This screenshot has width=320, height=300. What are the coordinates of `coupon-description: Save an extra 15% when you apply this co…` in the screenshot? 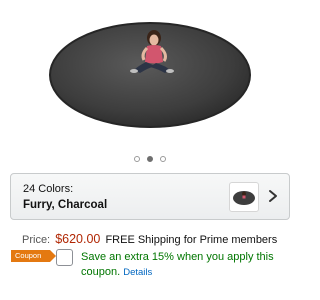 It's located at (177, 264).